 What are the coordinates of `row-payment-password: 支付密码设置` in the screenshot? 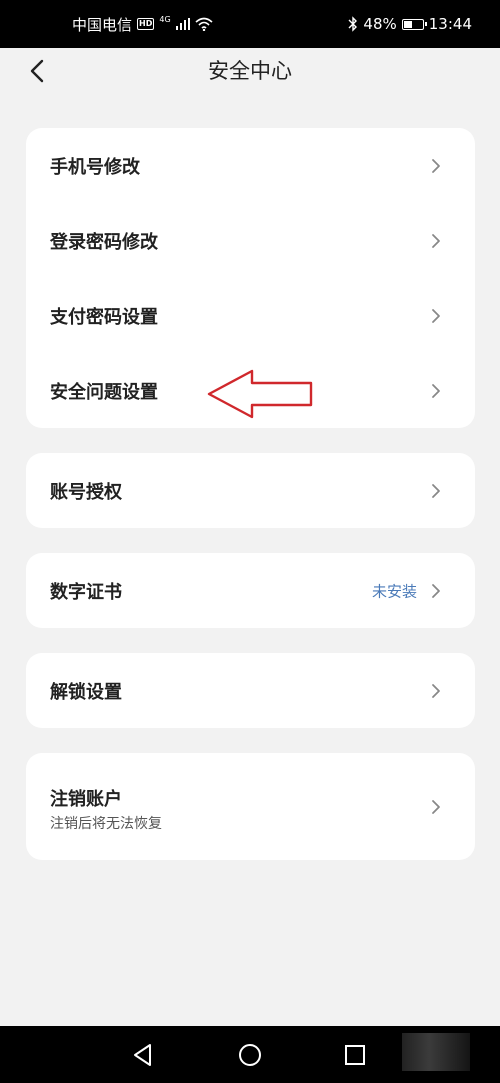 It's located at (250, 315).